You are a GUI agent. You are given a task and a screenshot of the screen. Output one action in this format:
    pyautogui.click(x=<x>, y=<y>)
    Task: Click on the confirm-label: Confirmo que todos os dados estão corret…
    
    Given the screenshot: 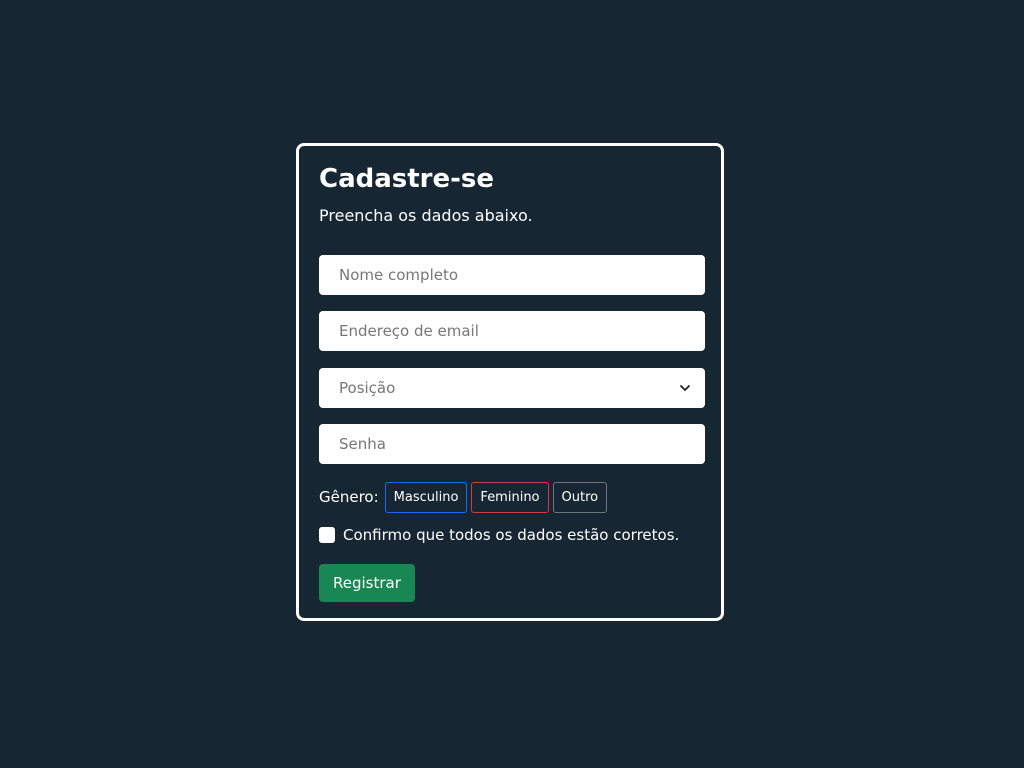 What is the action you would take?
    pyautogui.click(x=511, y=535)
    